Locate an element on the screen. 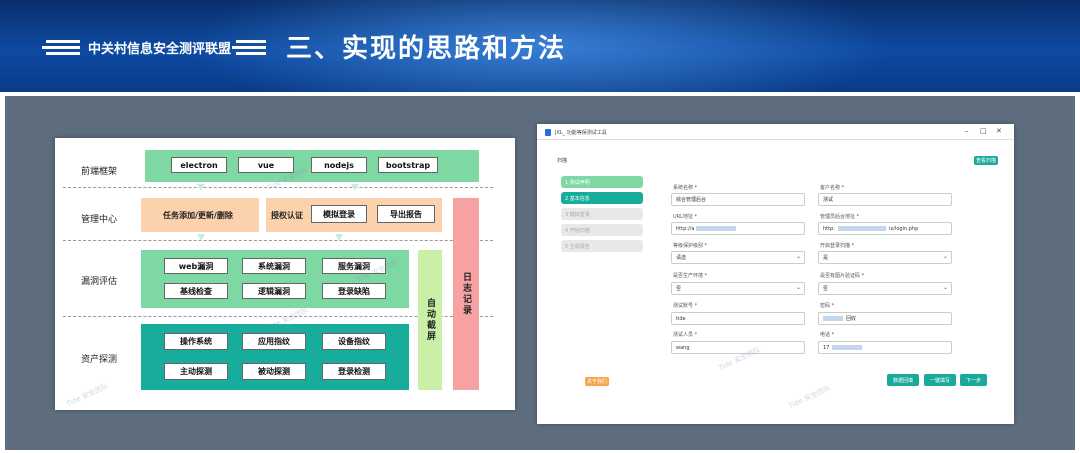  production-select: 否 is located at coordinates (738, 288).